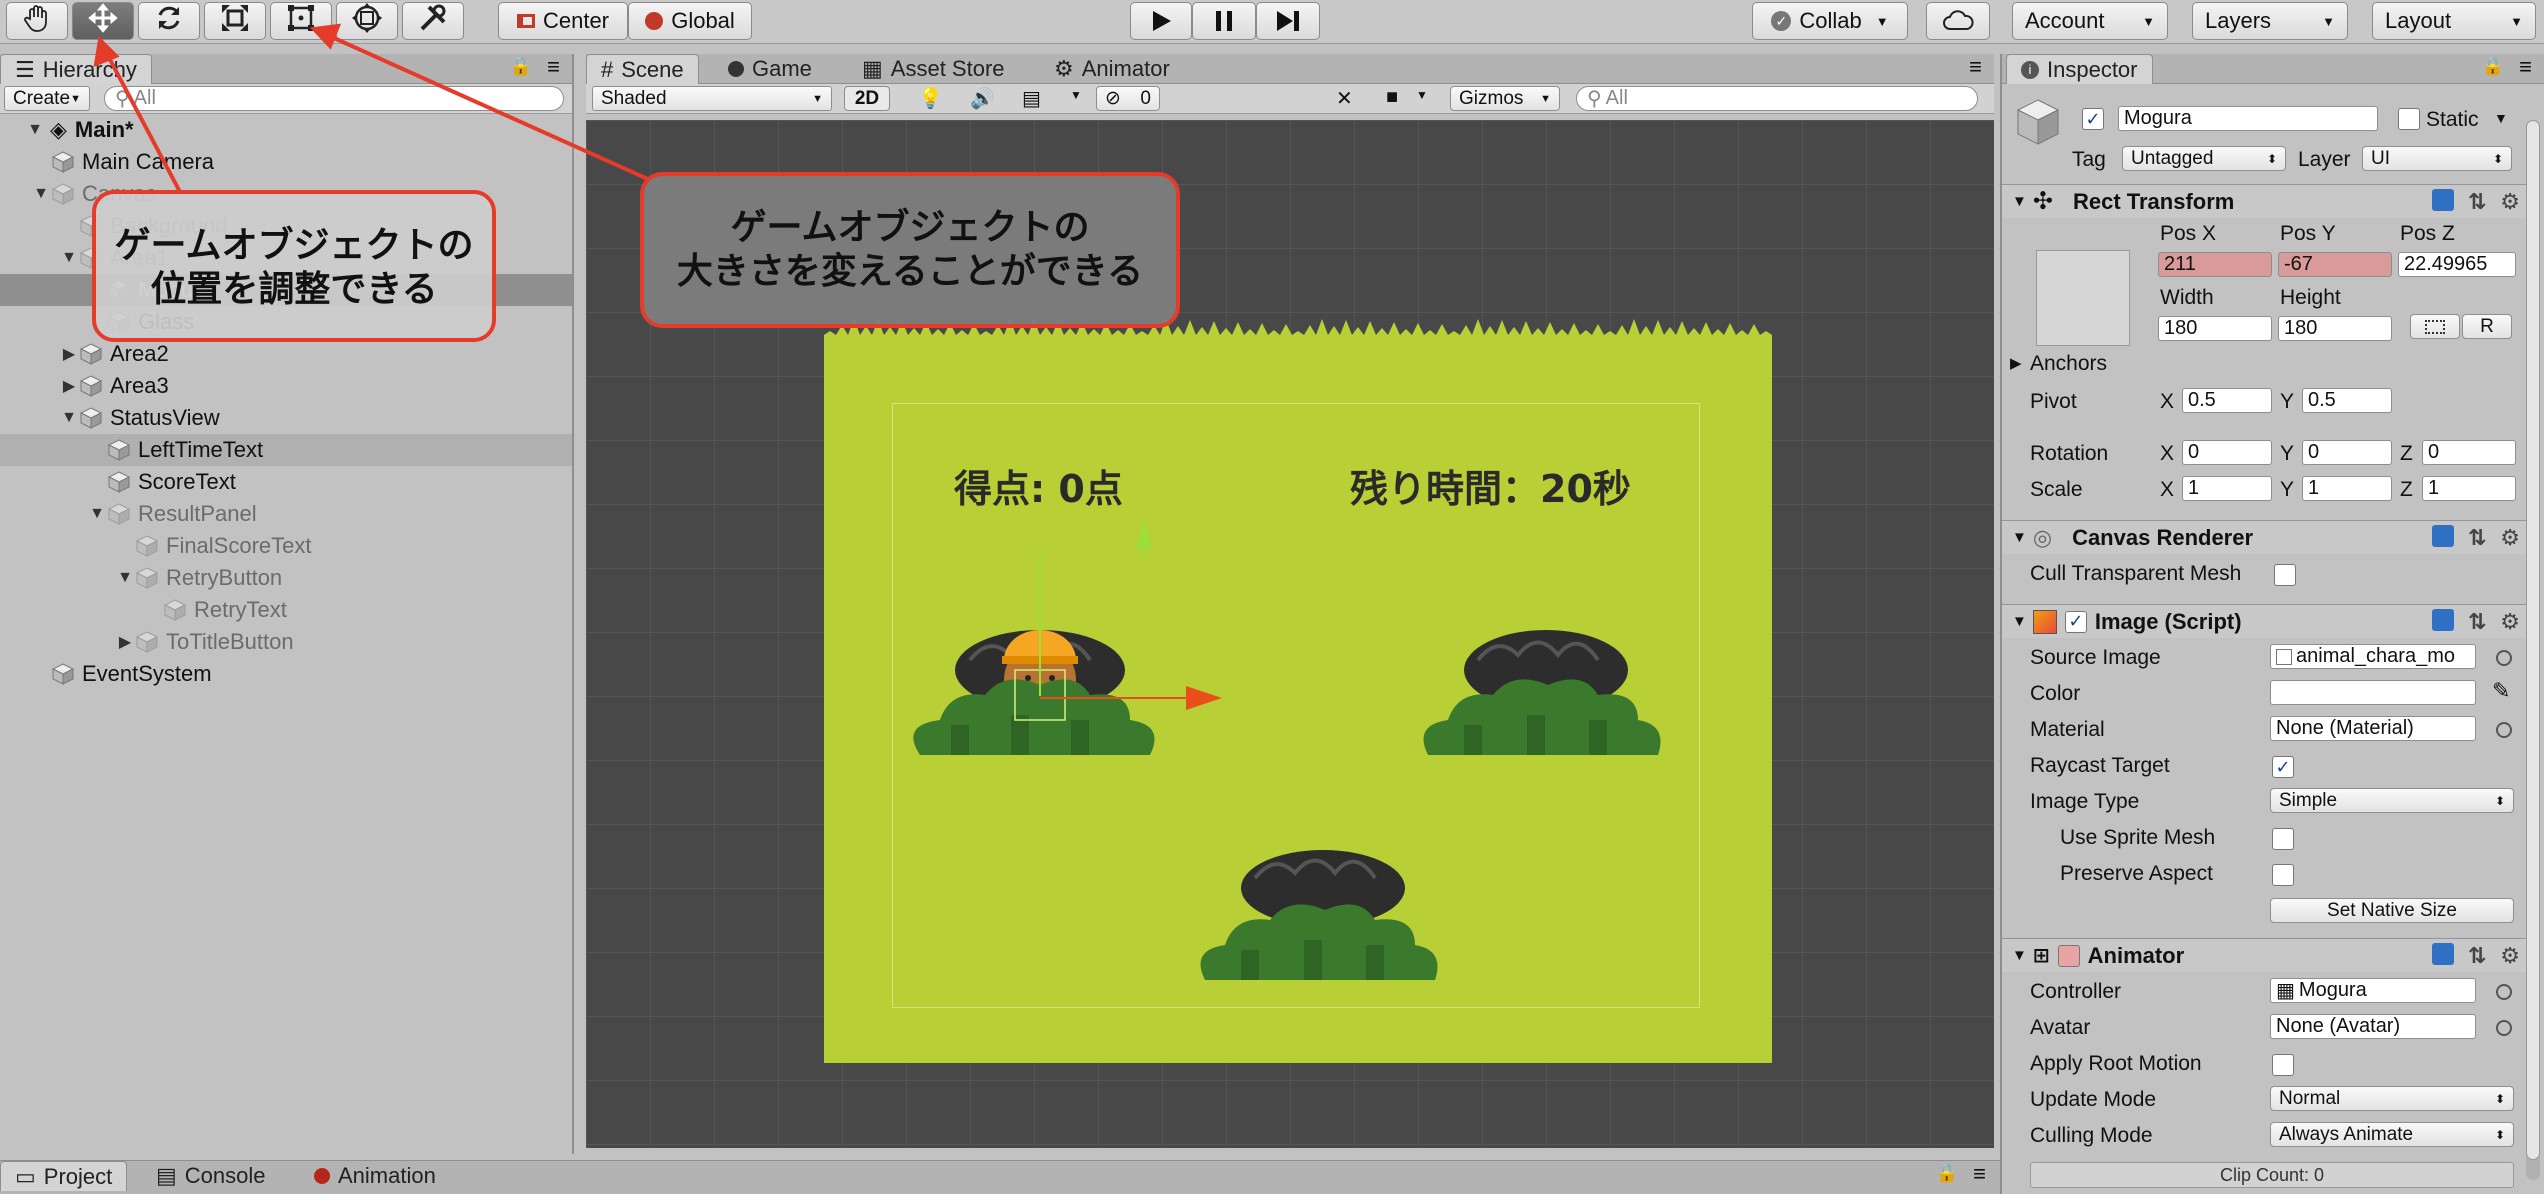  Describe the element at coordinates (372, 108) in the screenshot. I see `annotation-arrows` at that location.